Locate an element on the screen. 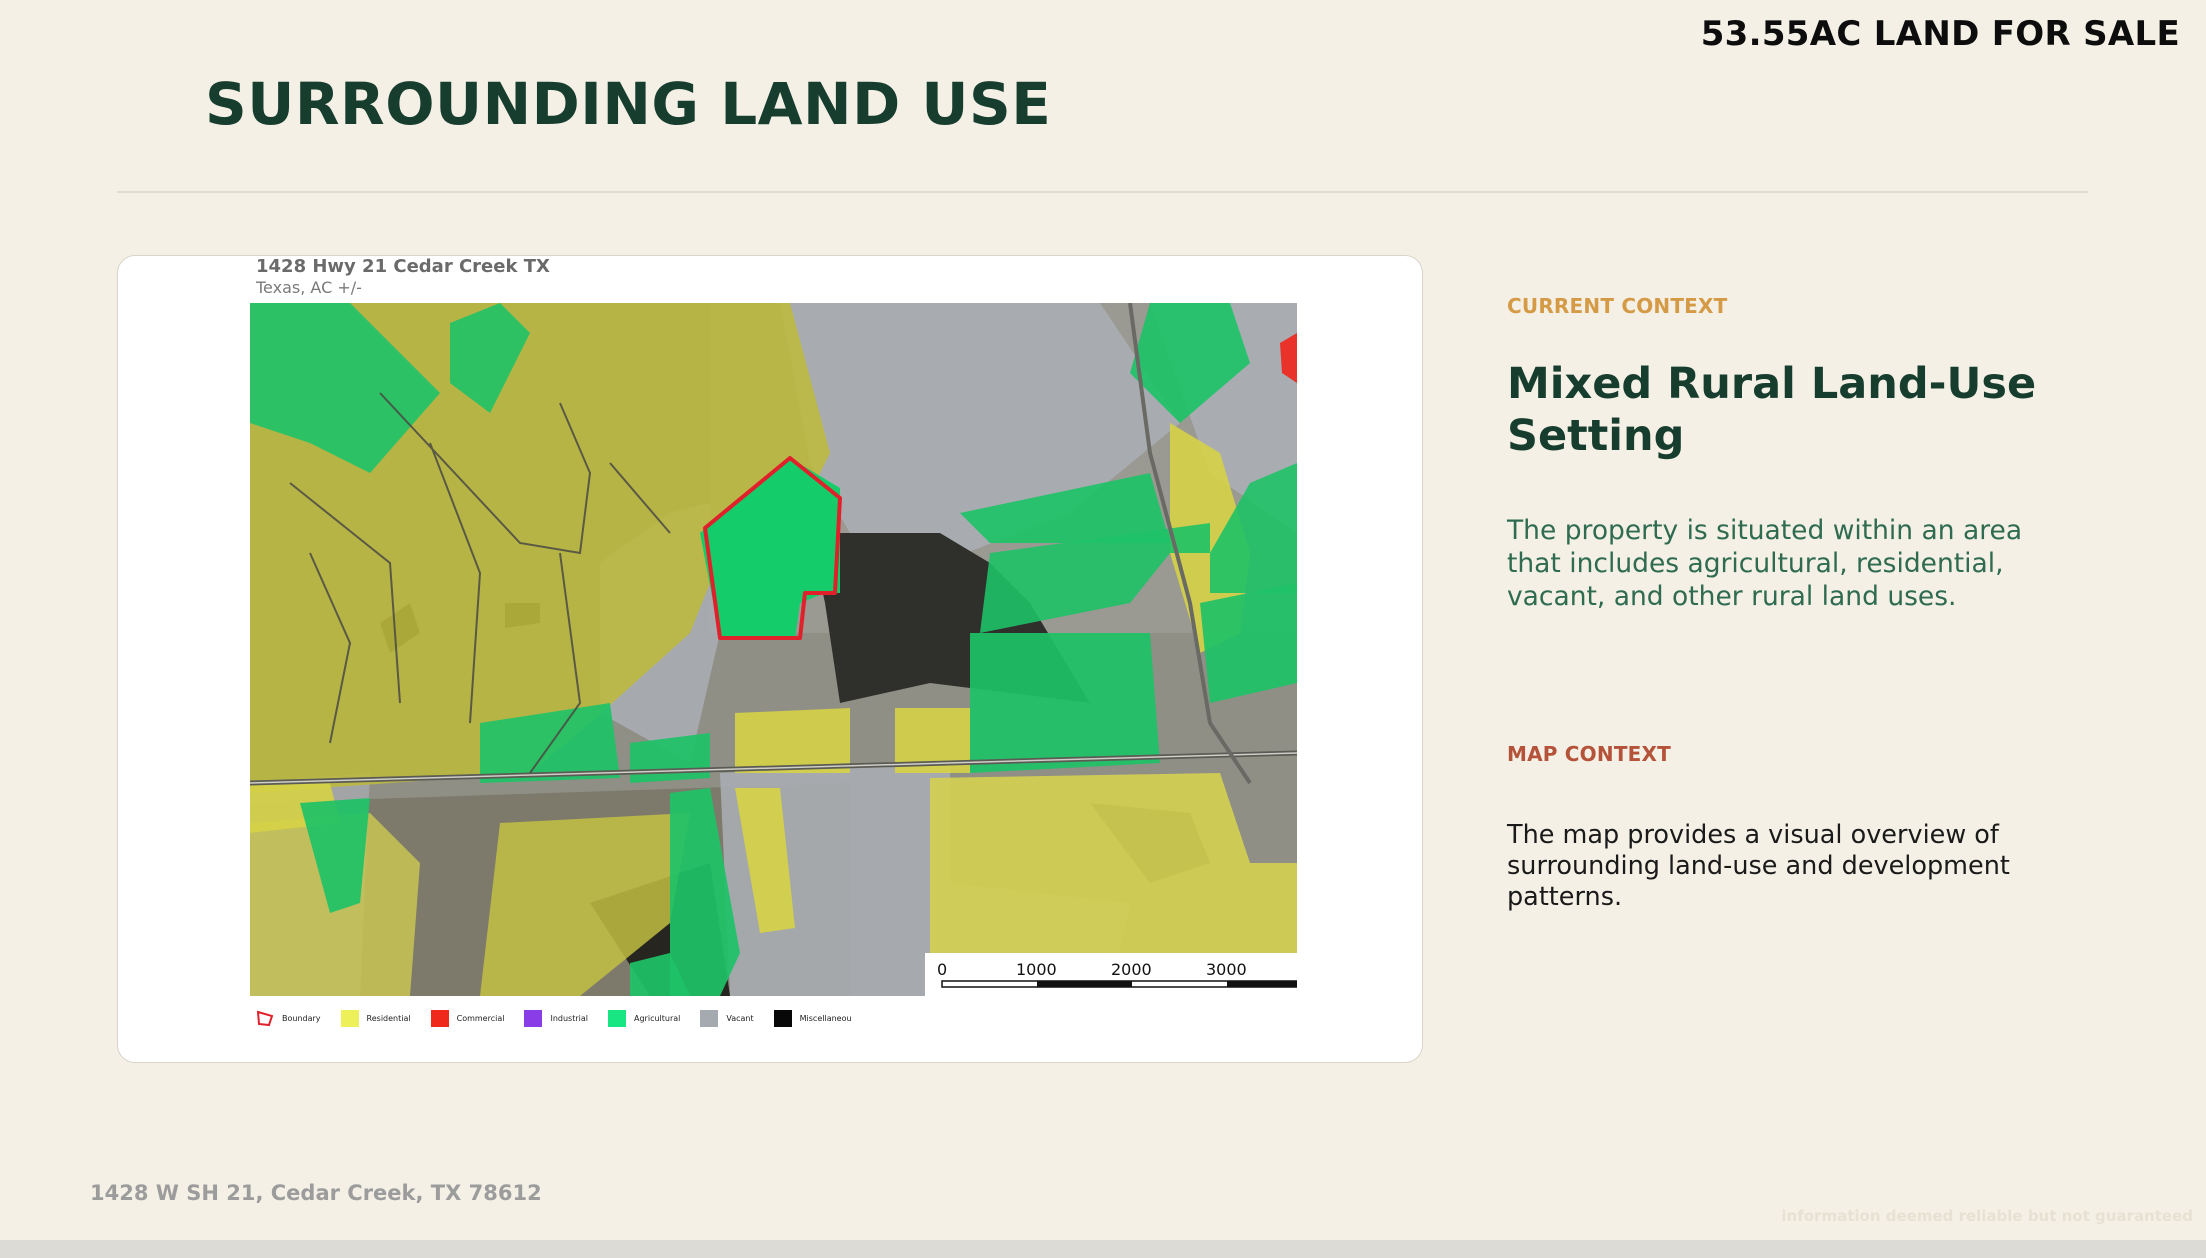  legend-item-commercial: Commercial is located at coordinates (467, 1018).